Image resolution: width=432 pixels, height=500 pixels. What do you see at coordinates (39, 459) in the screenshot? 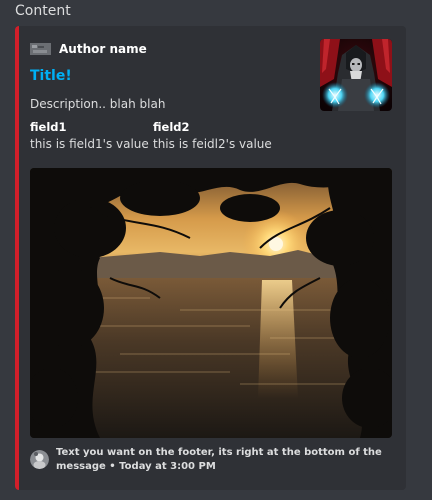
I see `footer-avatar-icon` at bounding box center [39, 459].